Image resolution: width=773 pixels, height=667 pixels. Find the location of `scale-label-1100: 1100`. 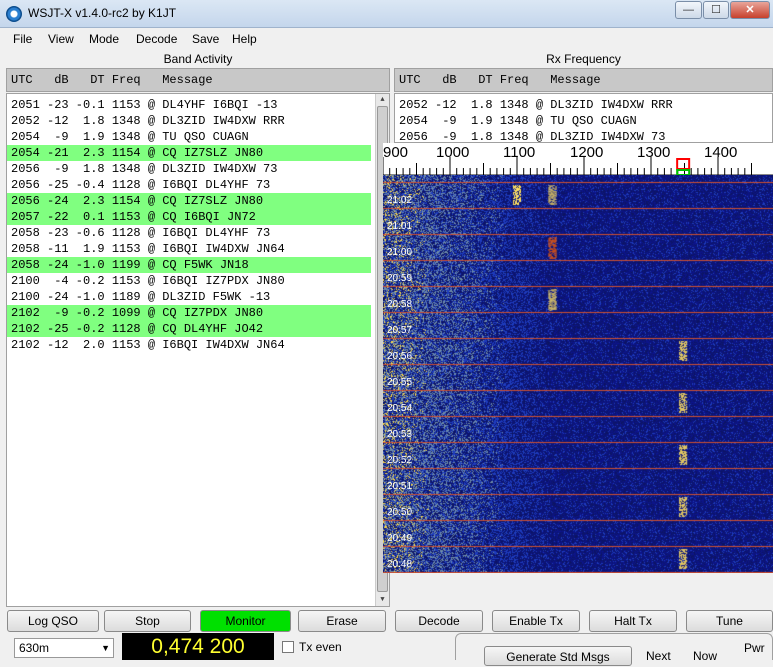

scale-label-1100: 1100 is located at coordinates (519, 152).